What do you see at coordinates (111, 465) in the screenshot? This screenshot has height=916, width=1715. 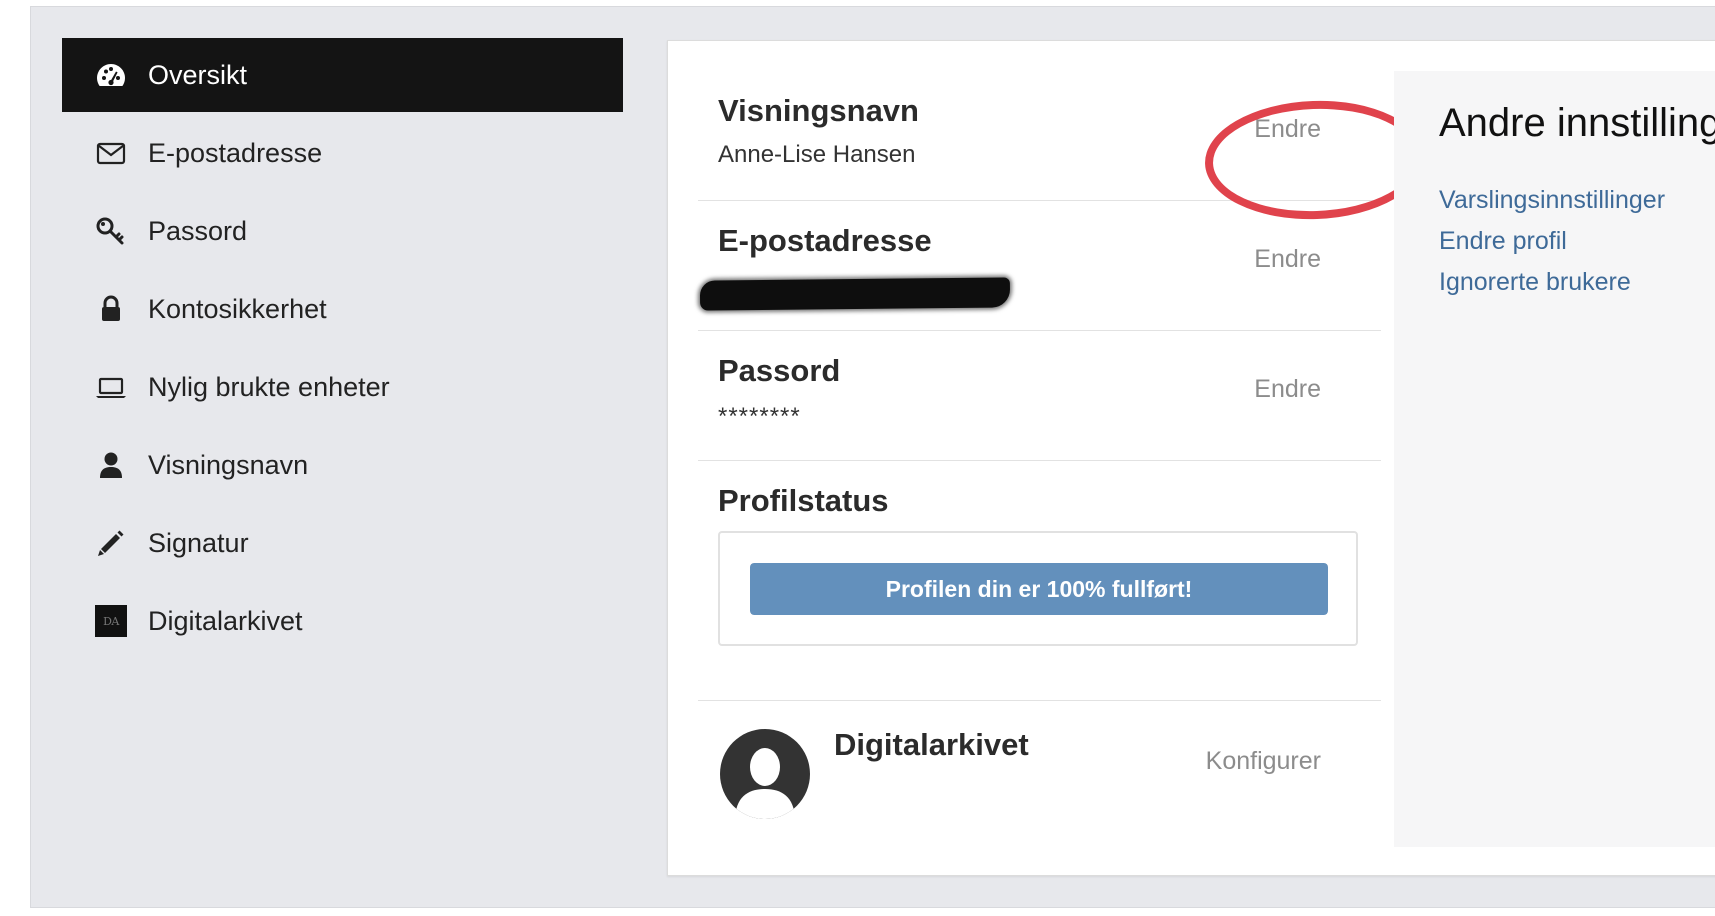 I see `user-icon` at bounding box center [111, 465].